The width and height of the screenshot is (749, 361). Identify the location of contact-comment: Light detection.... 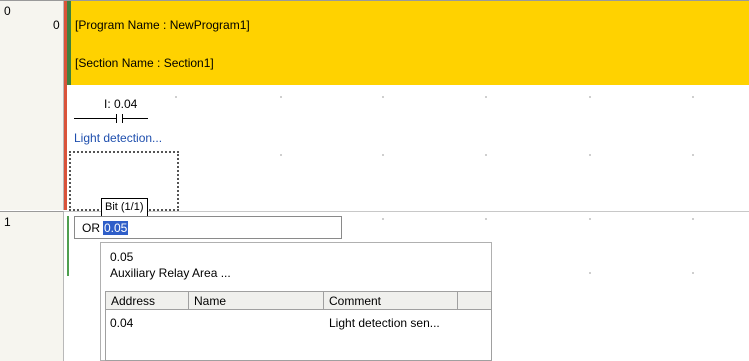
(118, 138).